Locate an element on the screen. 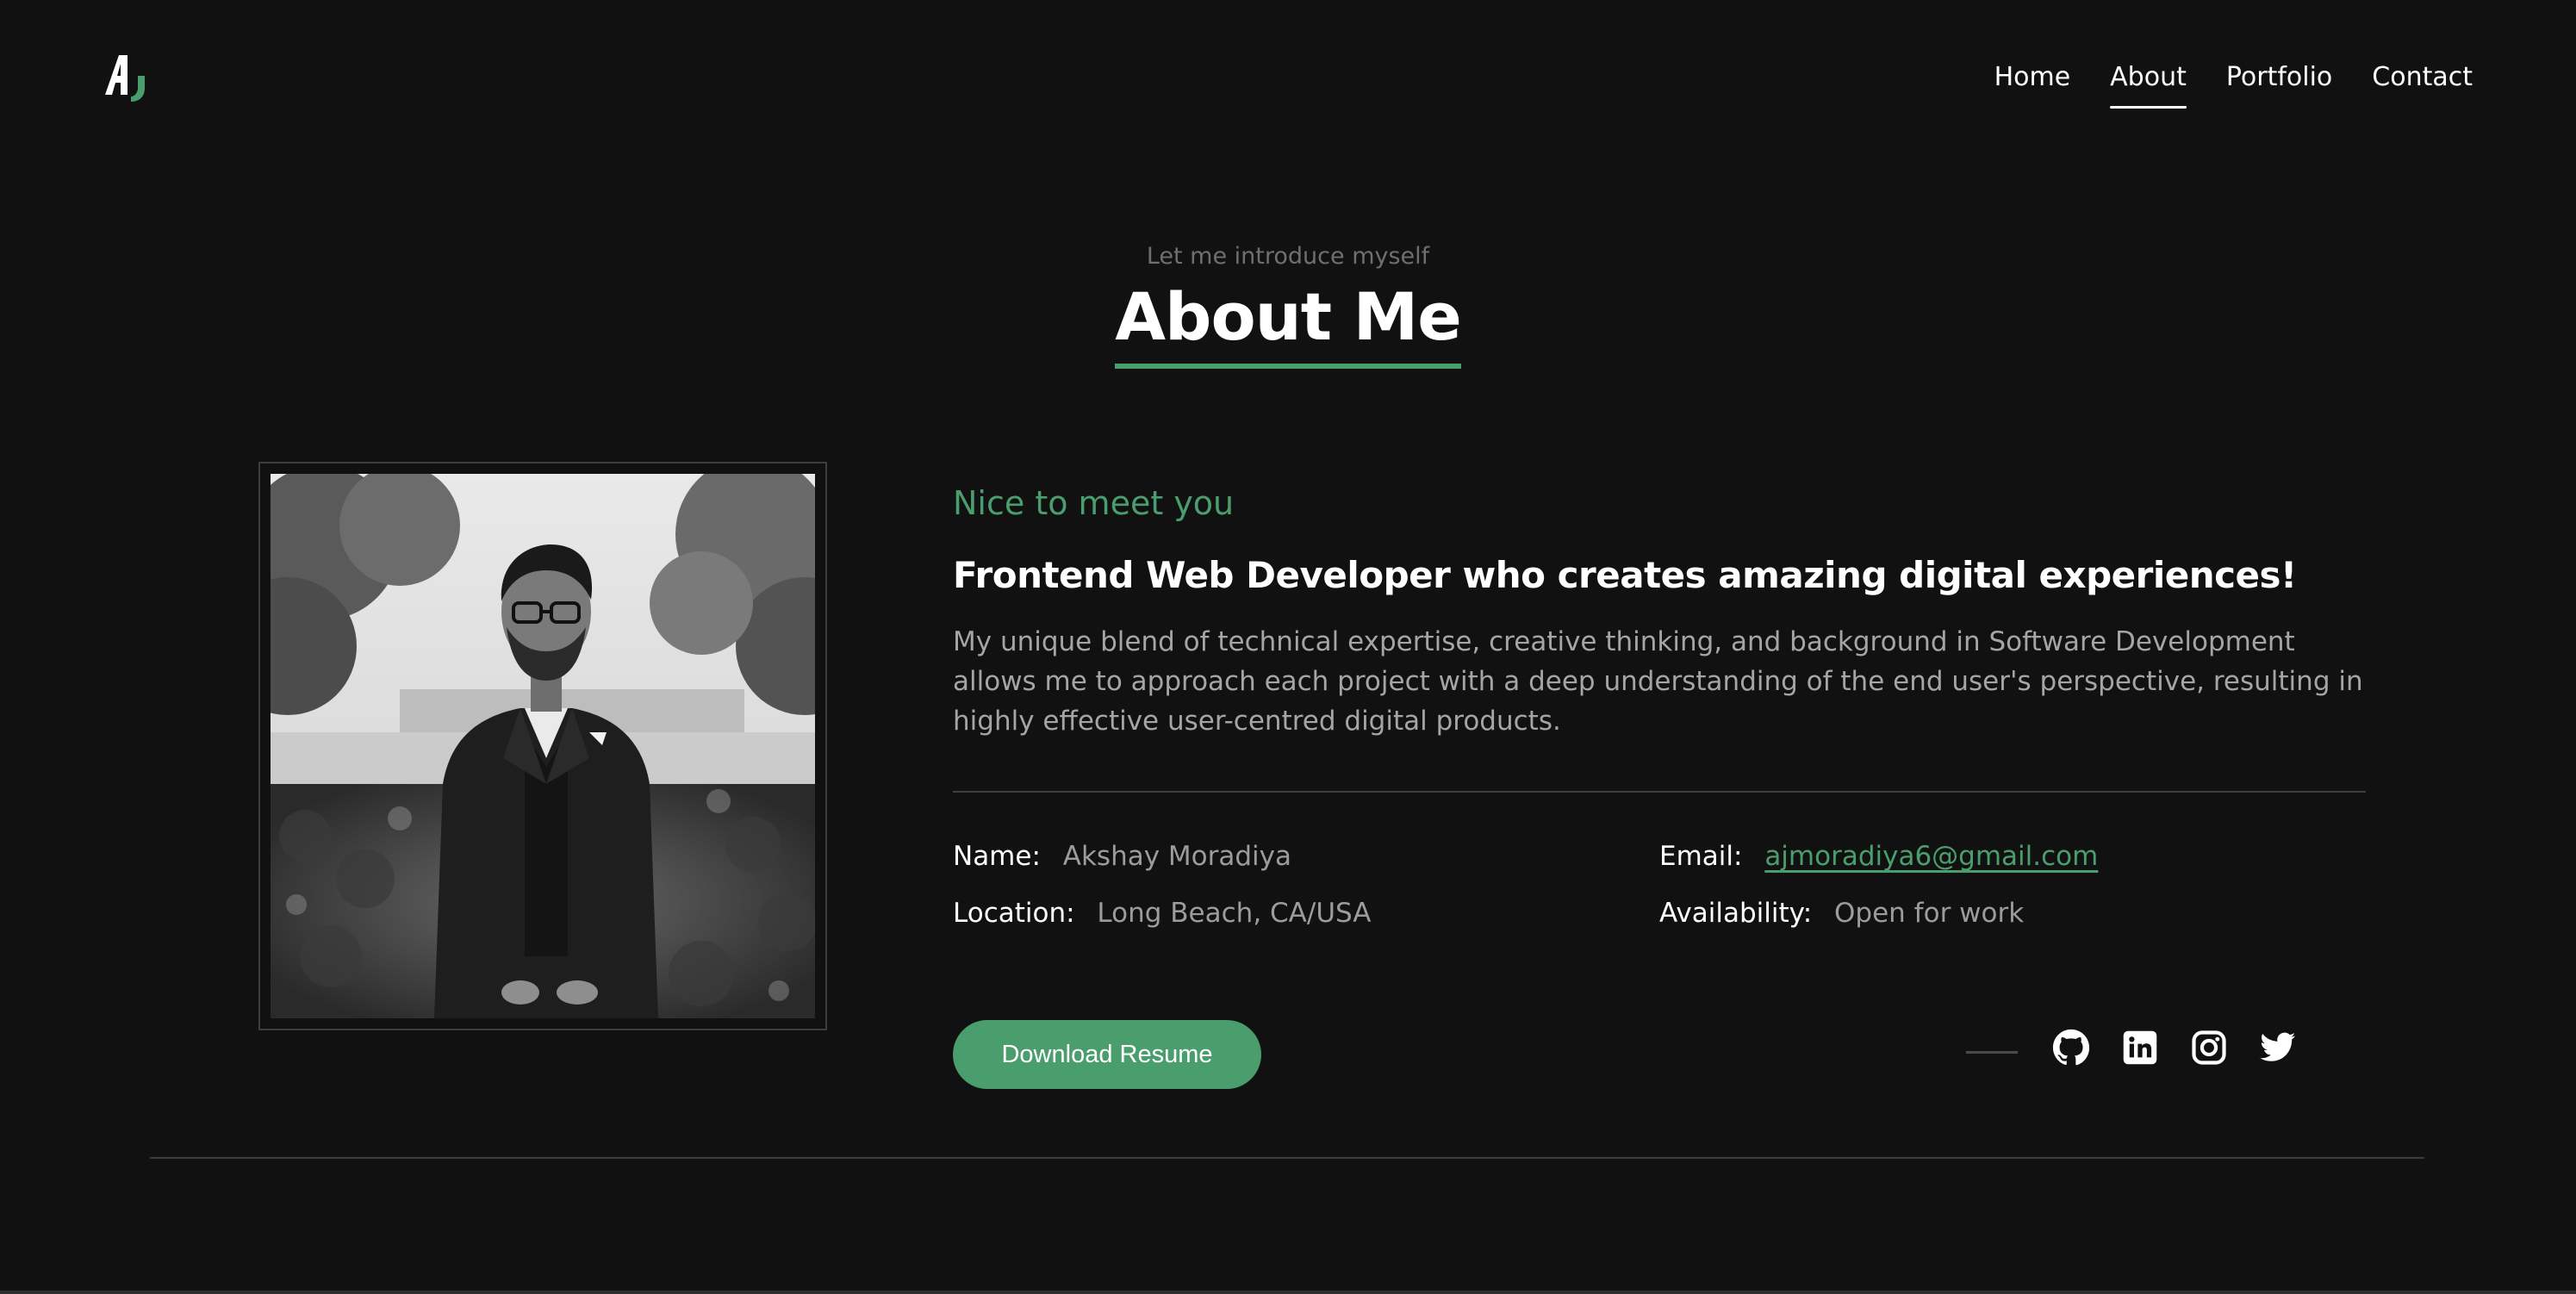 The width and height of the screenshot is (2576, 1294). download-resume-button: Download Resume is located at coordinates (1107, 1054).